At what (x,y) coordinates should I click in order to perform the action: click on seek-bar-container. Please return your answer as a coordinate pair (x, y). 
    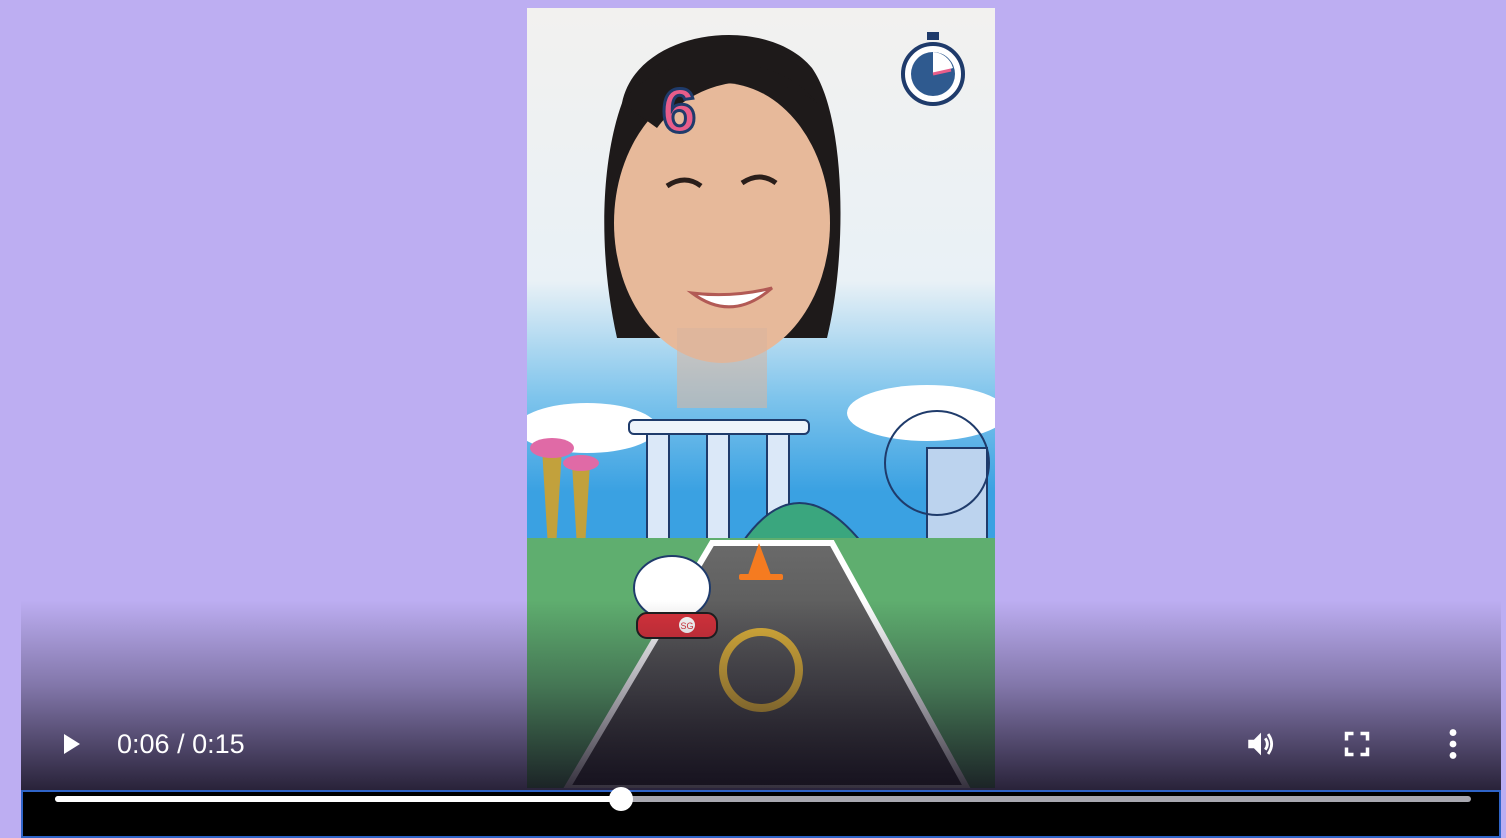
    Looking at the image, I should click on (761, 812).